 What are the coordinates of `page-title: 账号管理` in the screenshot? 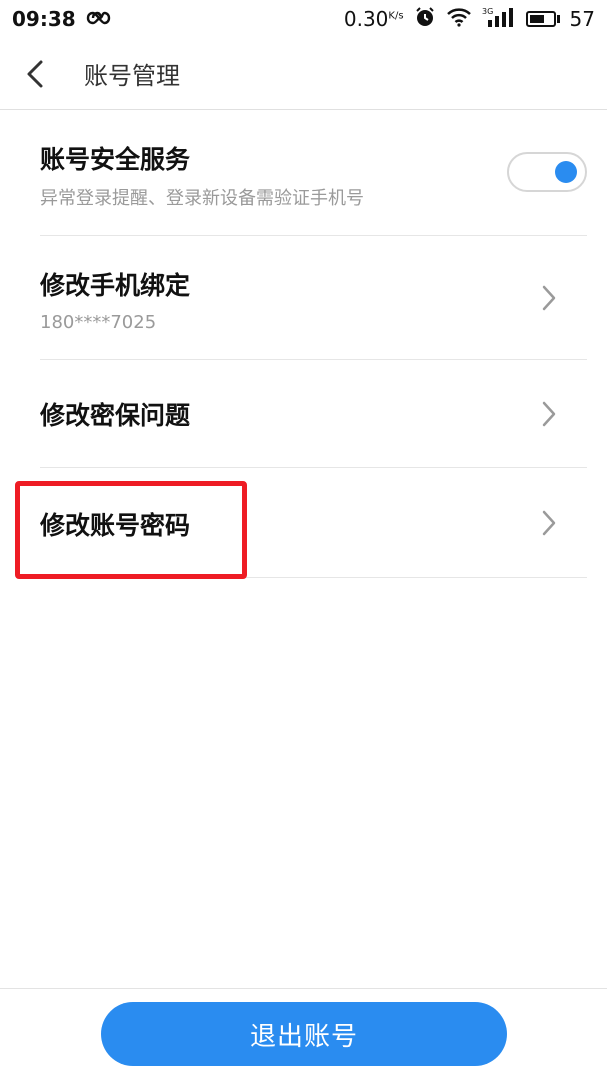 It's located at (132, 76).